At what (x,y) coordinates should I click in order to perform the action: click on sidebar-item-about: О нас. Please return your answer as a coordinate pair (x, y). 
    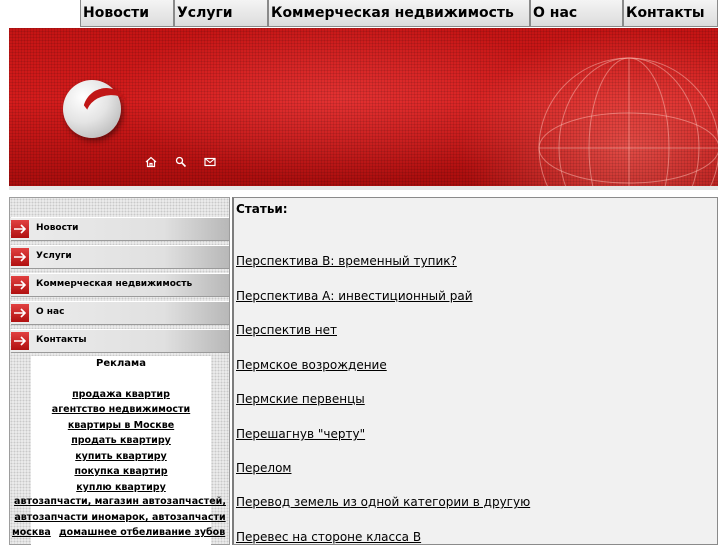
    Looking at the image, I should click on (120, 313).